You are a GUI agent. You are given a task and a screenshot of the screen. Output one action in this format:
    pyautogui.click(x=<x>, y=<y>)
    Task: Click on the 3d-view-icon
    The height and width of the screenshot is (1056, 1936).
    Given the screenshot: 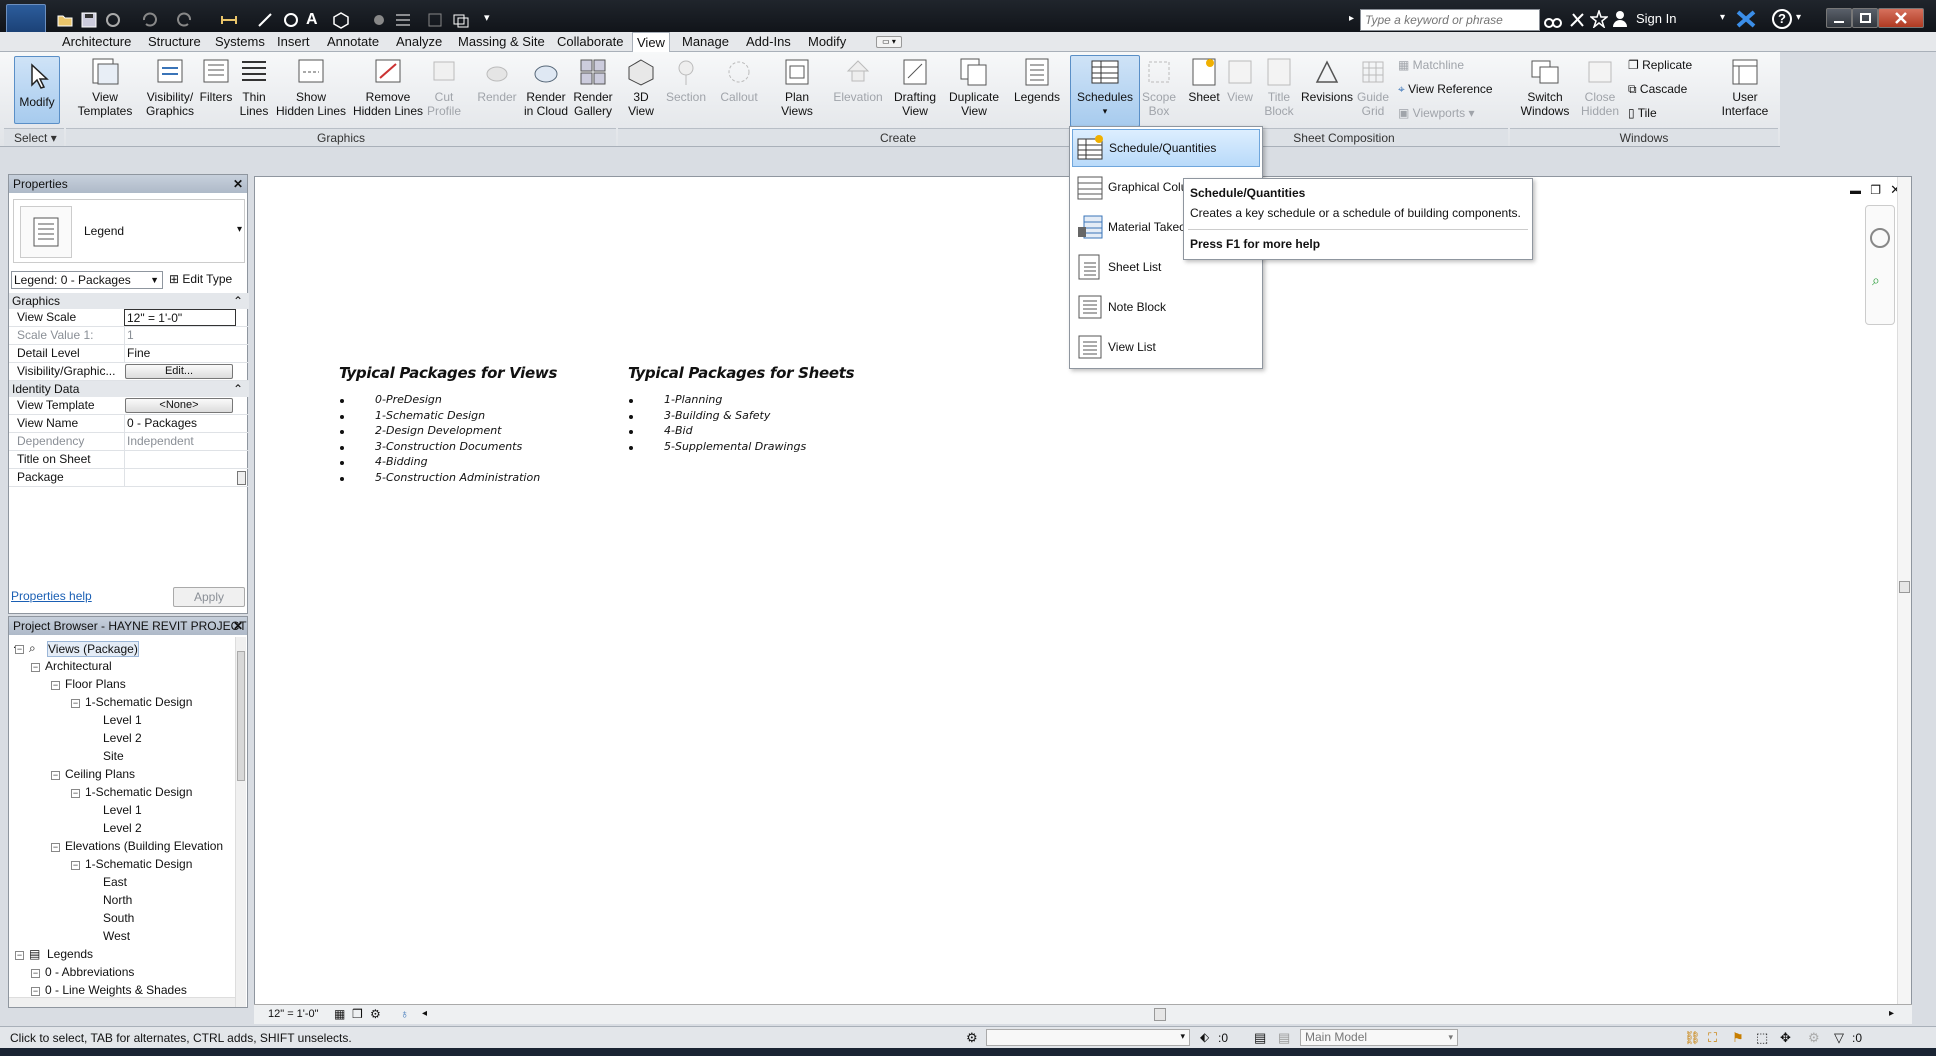 What is the action you would take?
    pyautogui.click(x=341, y=20)
    